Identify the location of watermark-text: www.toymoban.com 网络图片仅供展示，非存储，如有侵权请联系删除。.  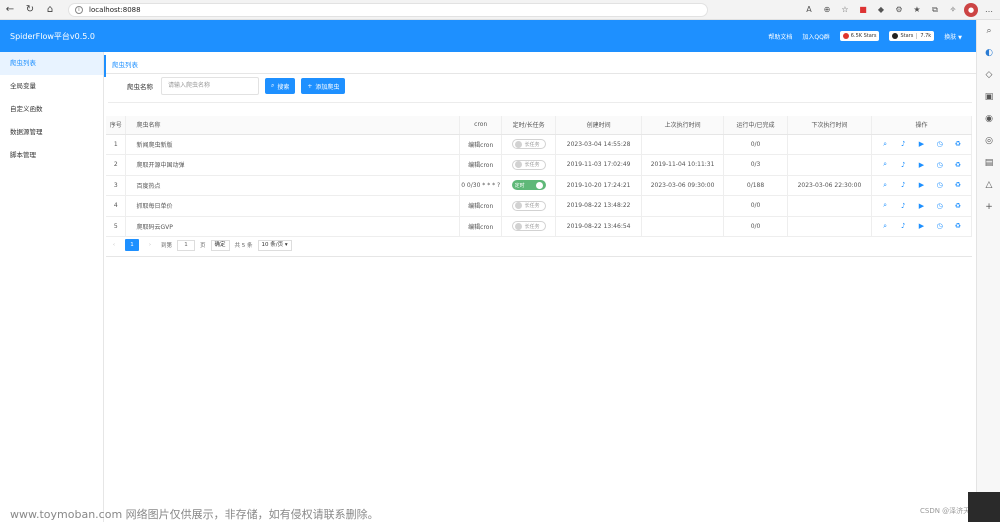
(194, 514).